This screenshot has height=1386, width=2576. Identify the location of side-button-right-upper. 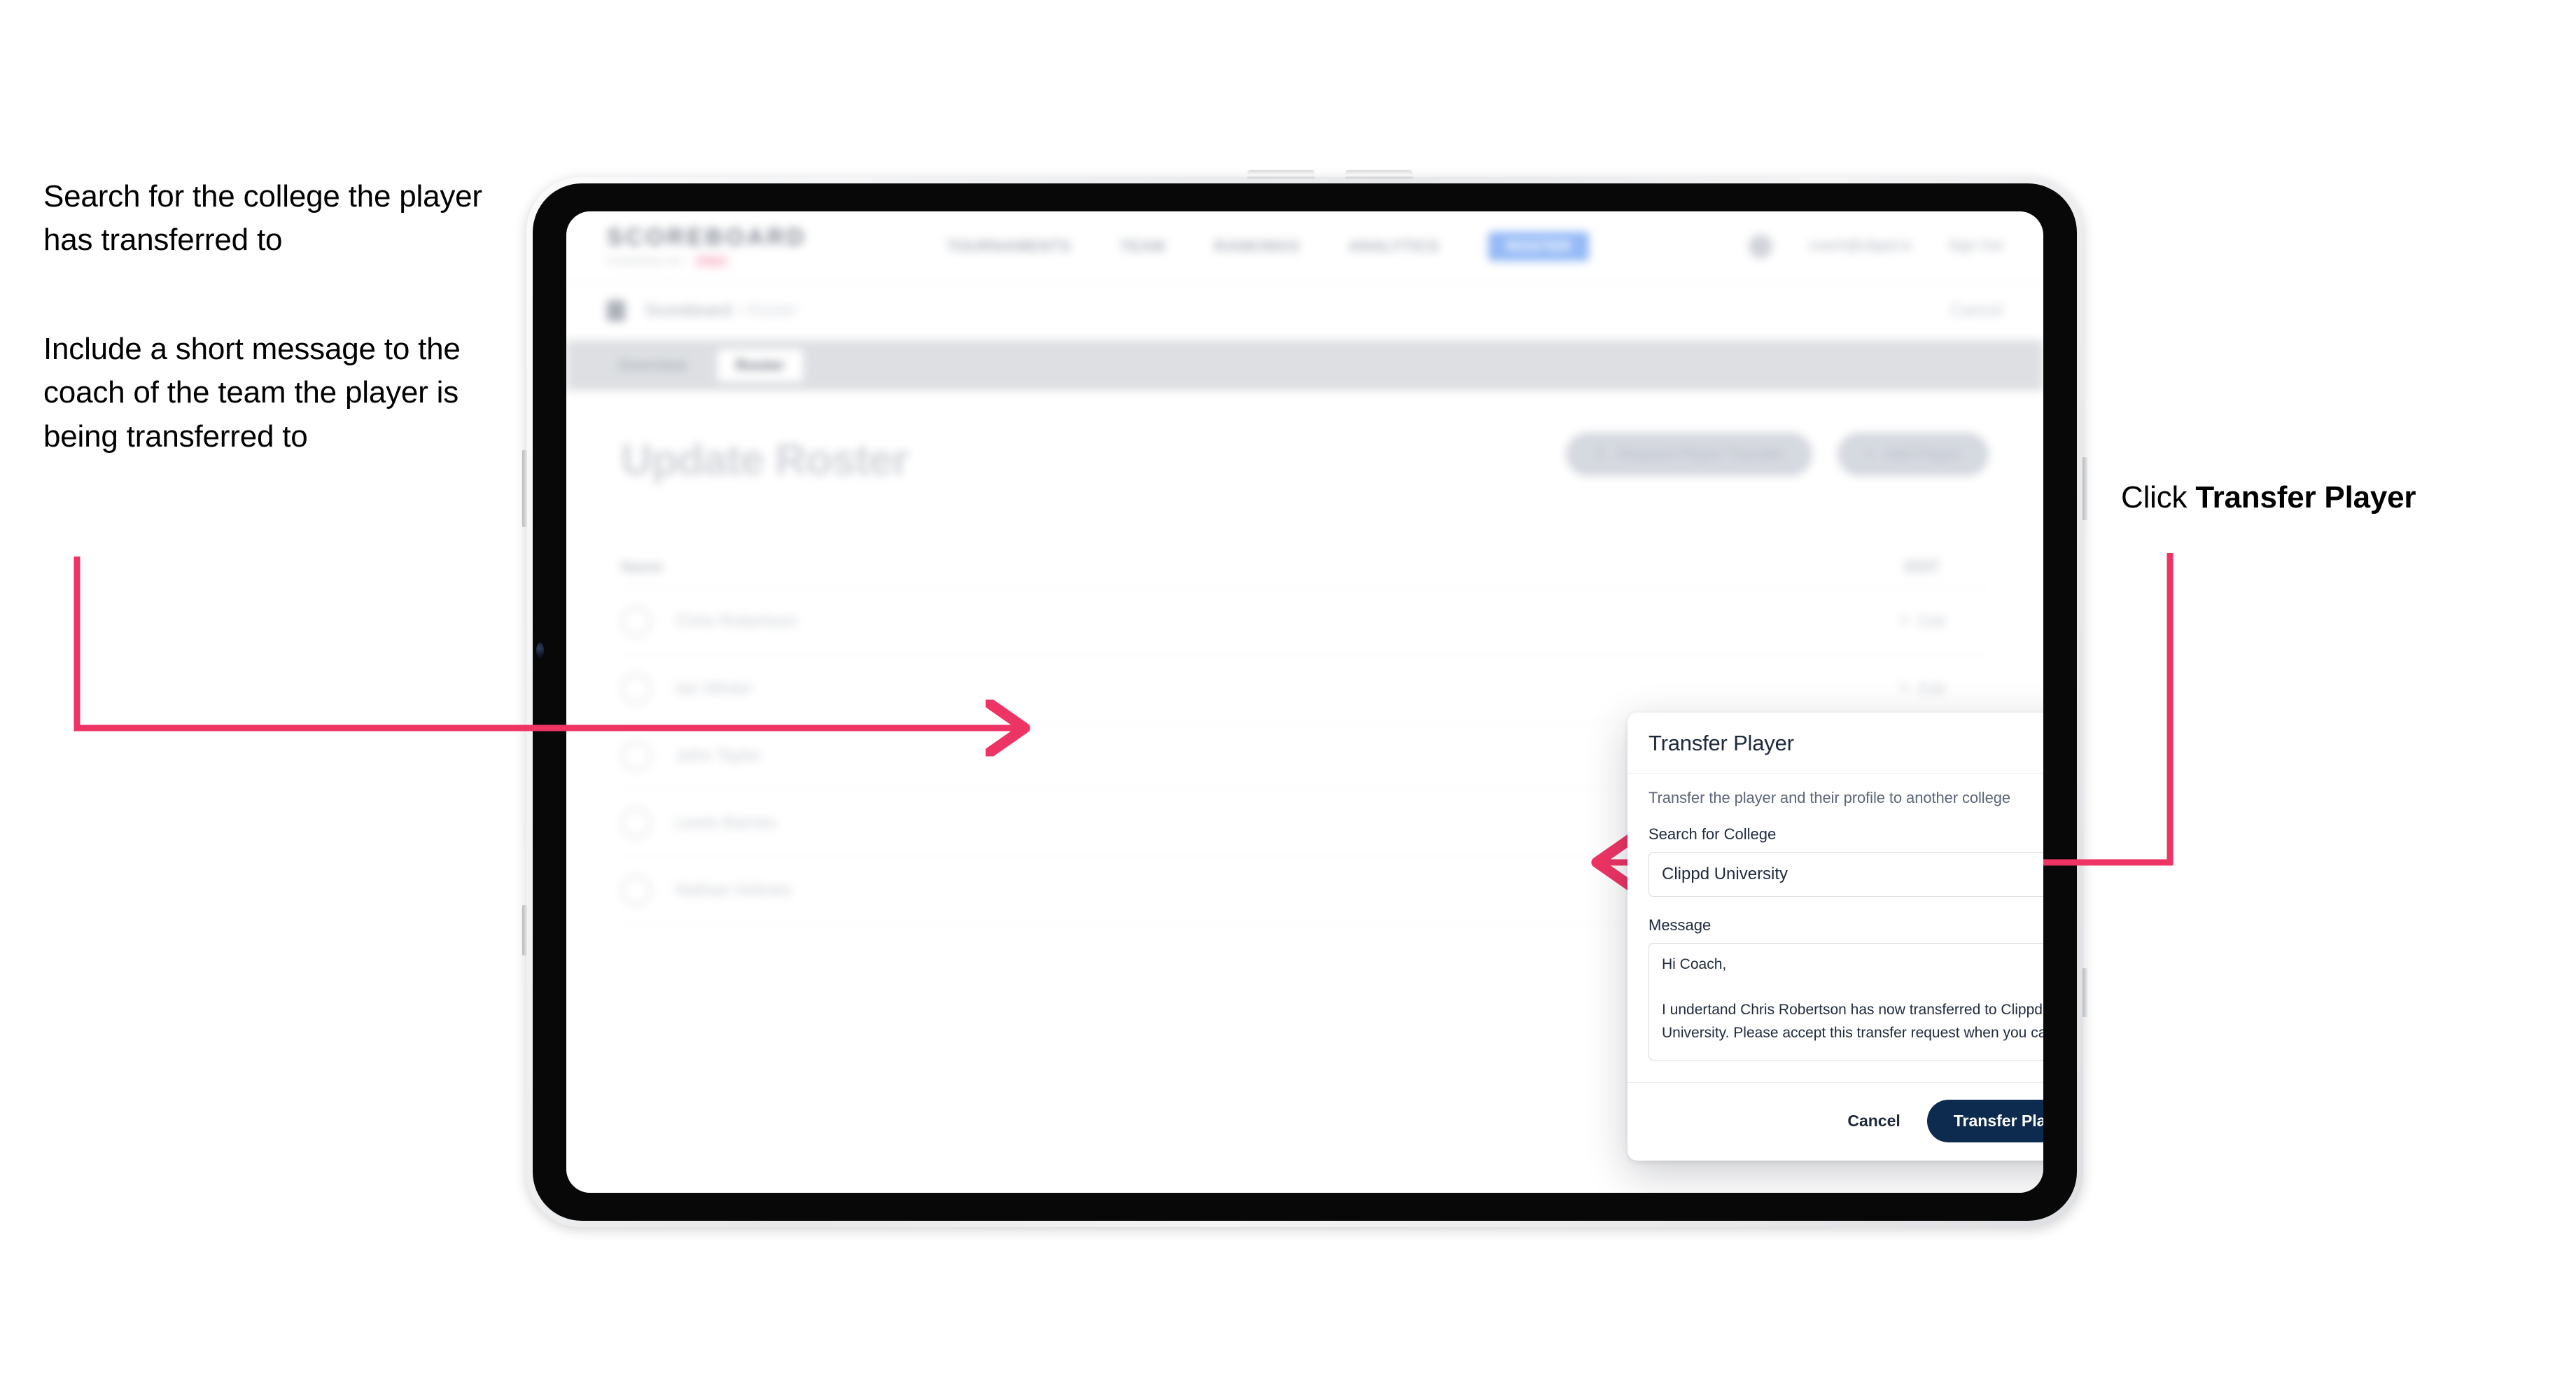
(2084, 488).